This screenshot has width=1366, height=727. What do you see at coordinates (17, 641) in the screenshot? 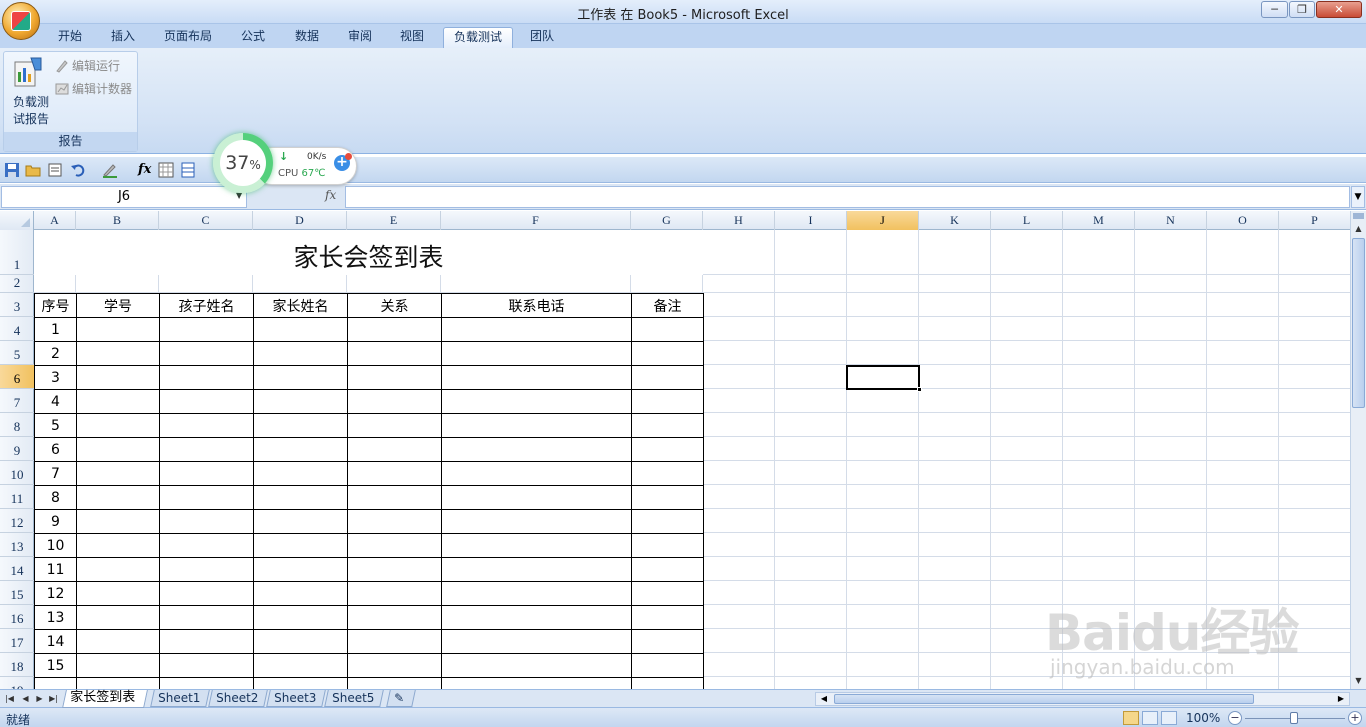
I see `row-header-17: 17` at bounding box center [17, 641].